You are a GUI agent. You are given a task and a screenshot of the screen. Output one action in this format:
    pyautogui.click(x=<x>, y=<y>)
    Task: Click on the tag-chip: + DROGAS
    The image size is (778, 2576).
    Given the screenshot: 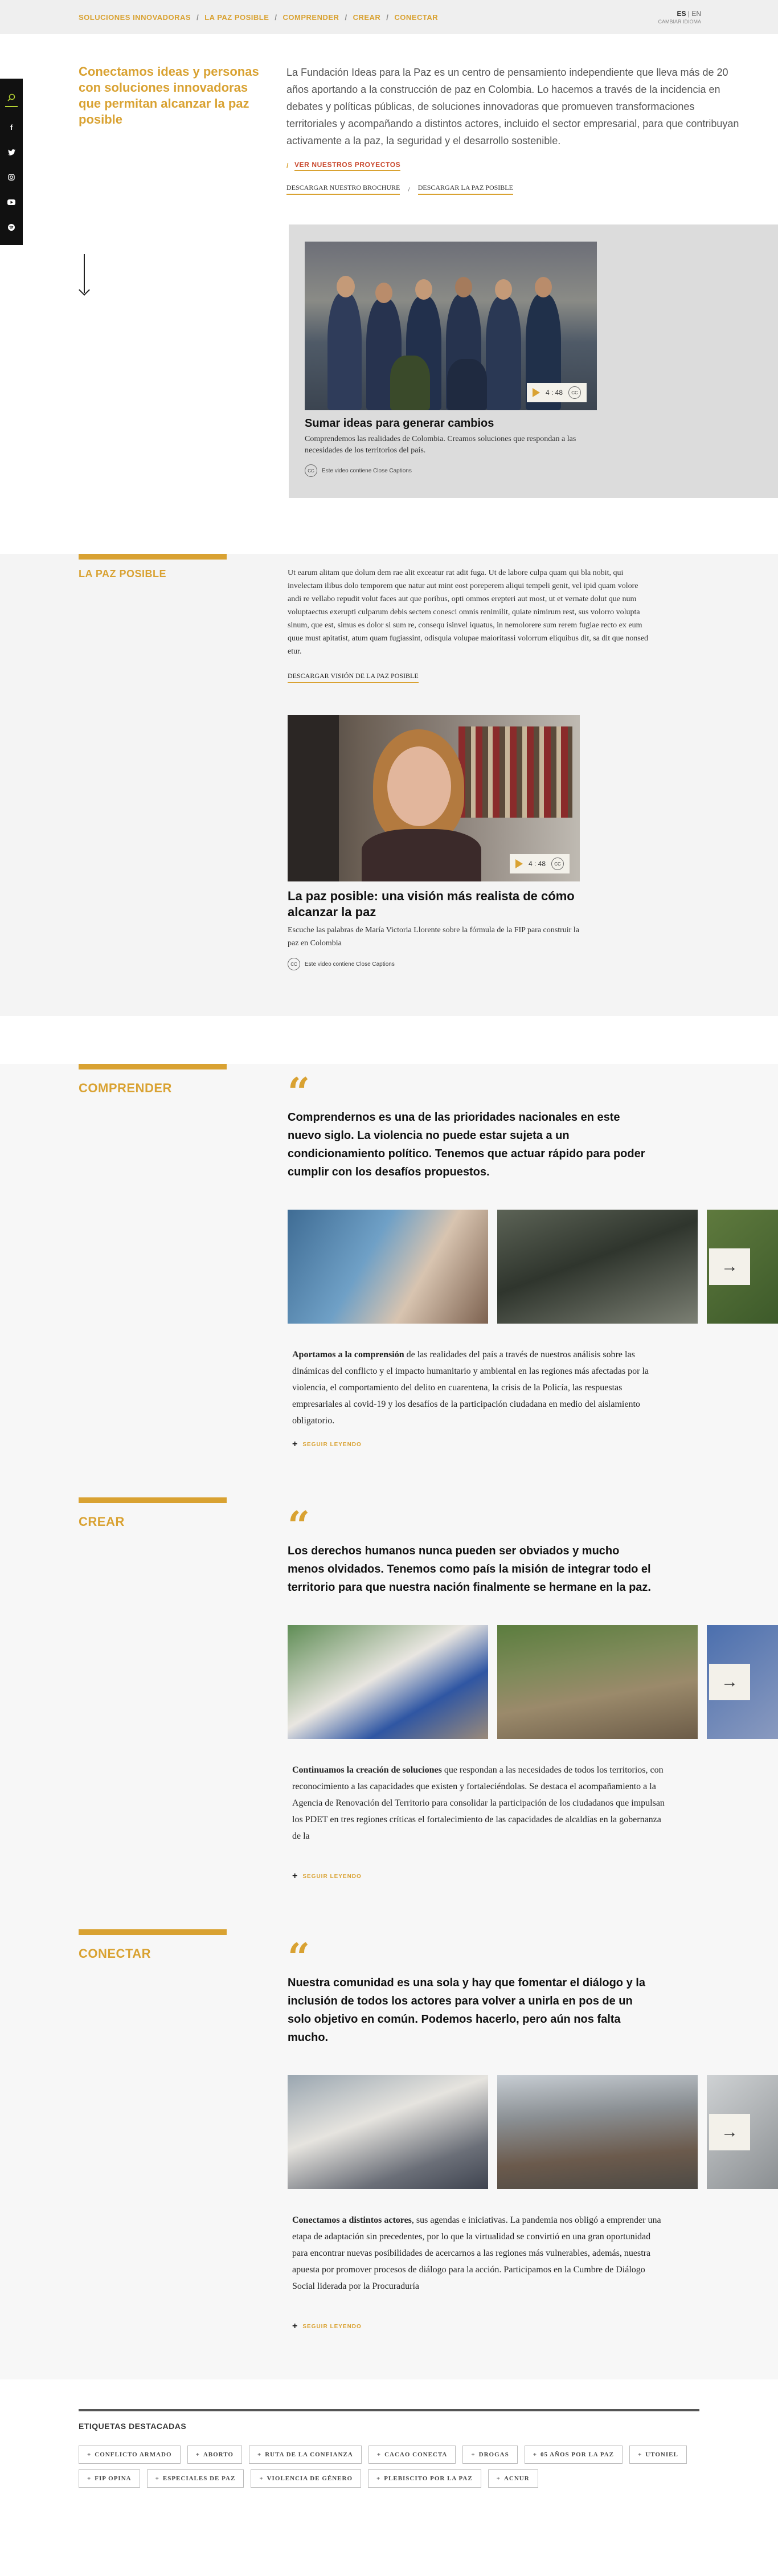 What is the action you would take?
    pyautogui.click(x=490, y=2455)
    